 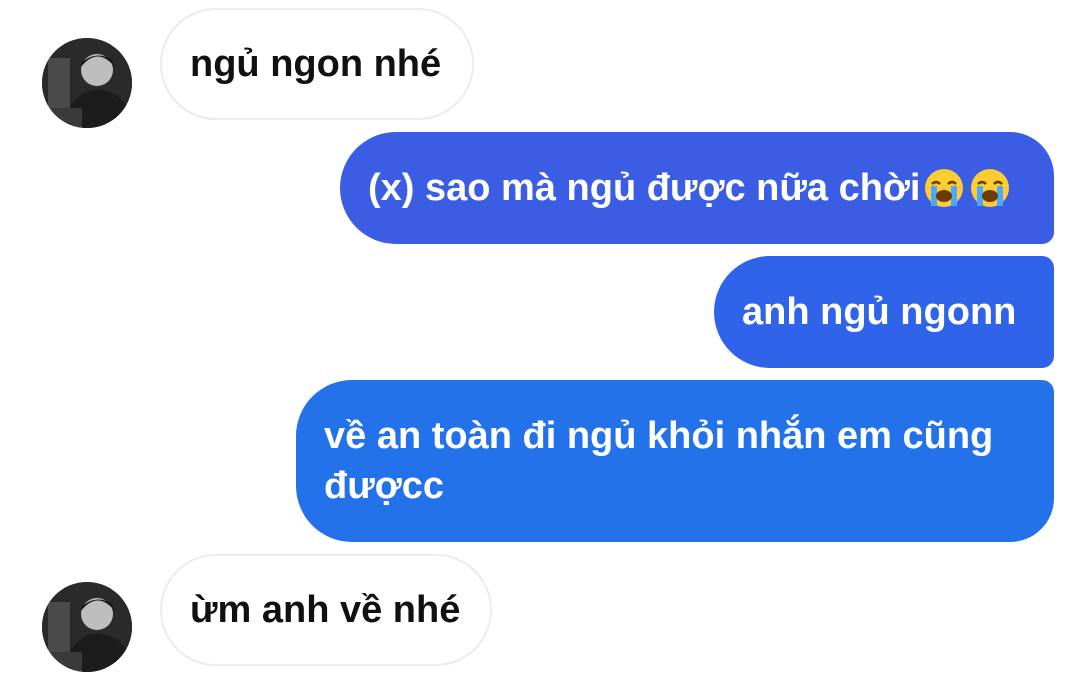 What do you see at coordinates (879, 312) in the screenshot?
I see `message-text: anh ngủ ngonn` at bounding box center [879, 312].